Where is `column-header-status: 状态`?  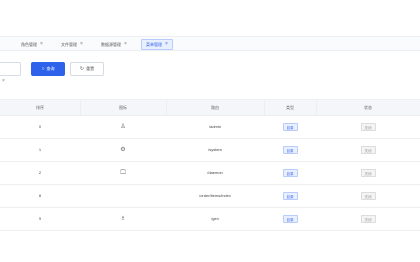
column-header-status: 状态 is located at coordinates (368, 107).